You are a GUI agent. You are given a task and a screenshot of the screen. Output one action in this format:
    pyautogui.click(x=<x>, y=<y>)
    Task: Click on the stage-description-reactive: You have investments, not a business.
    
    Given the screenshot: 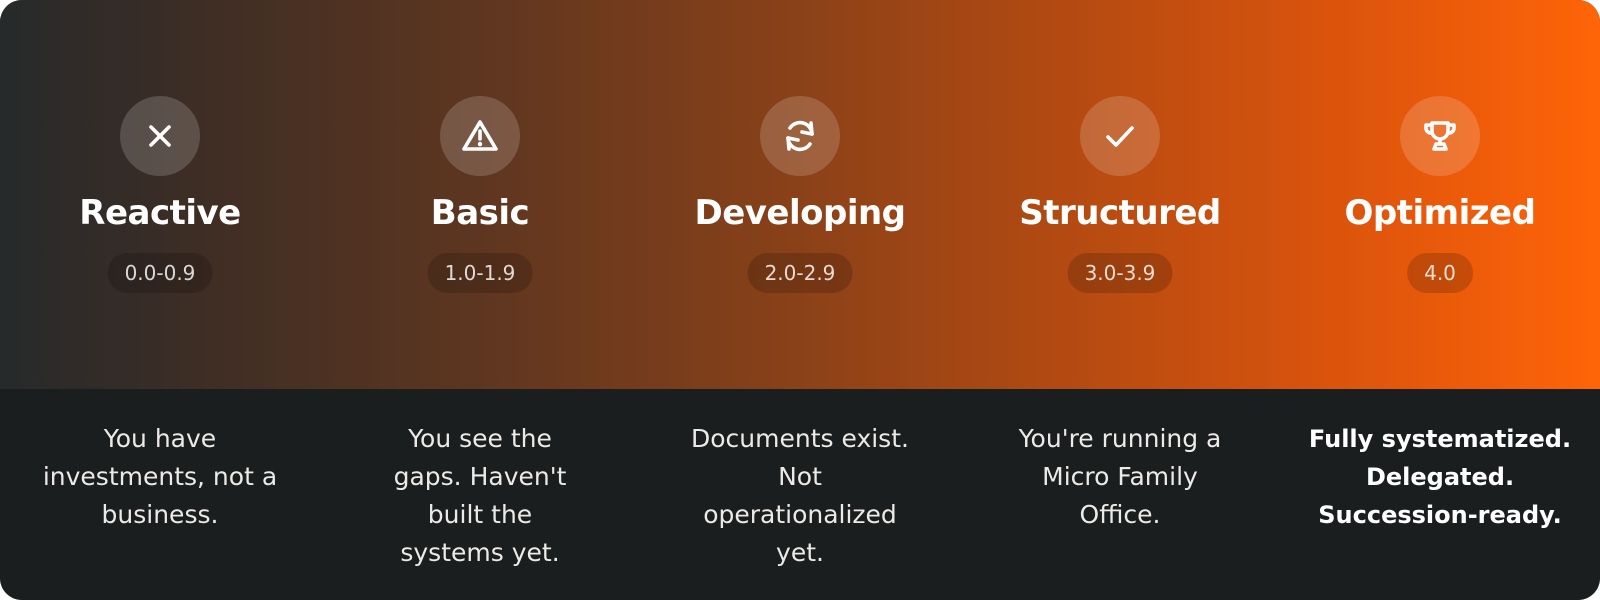 What is the action you would take?
    pyautogui.click(x=160, y=477)
    